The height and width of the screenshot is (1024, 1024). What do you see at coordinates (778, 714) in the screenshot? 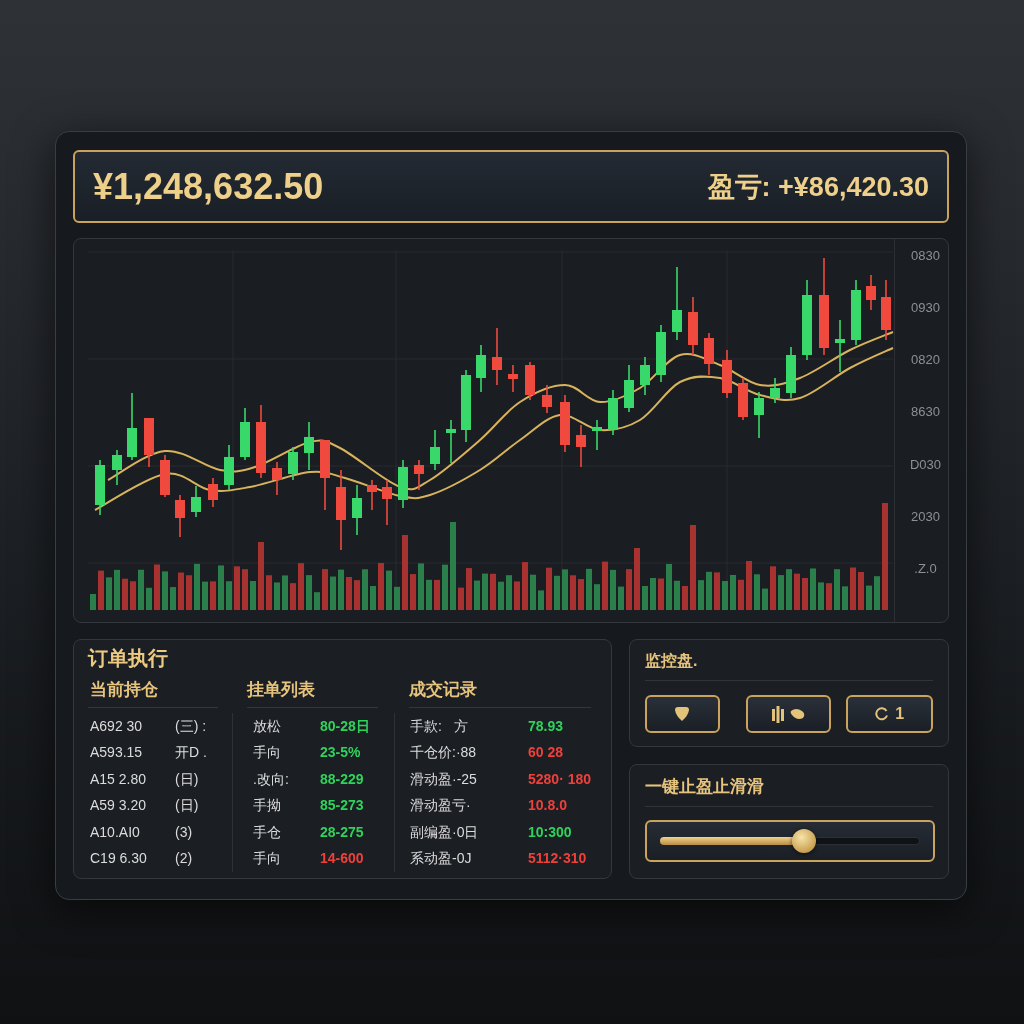
I see `bars-icon` at bounding box center [778, 714].